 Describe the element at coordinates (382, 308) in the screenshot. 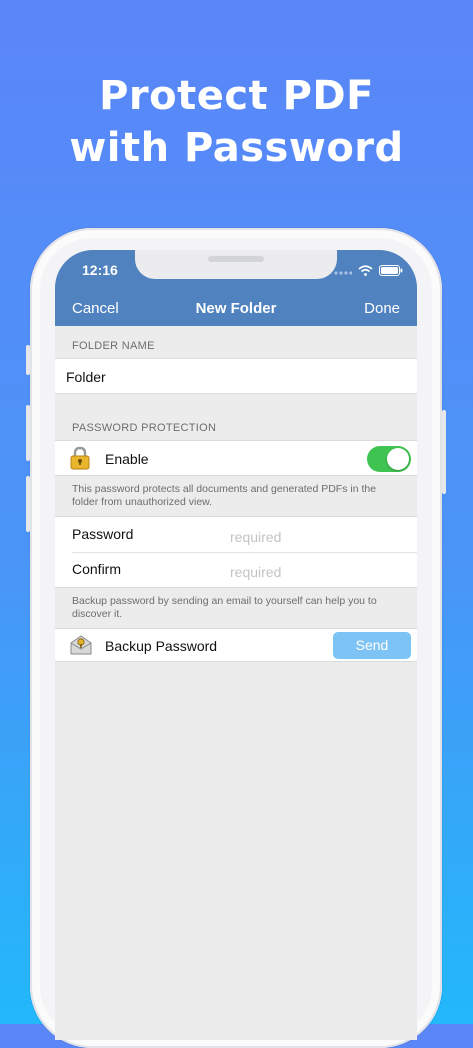

I see `done-button: Done` at that location.